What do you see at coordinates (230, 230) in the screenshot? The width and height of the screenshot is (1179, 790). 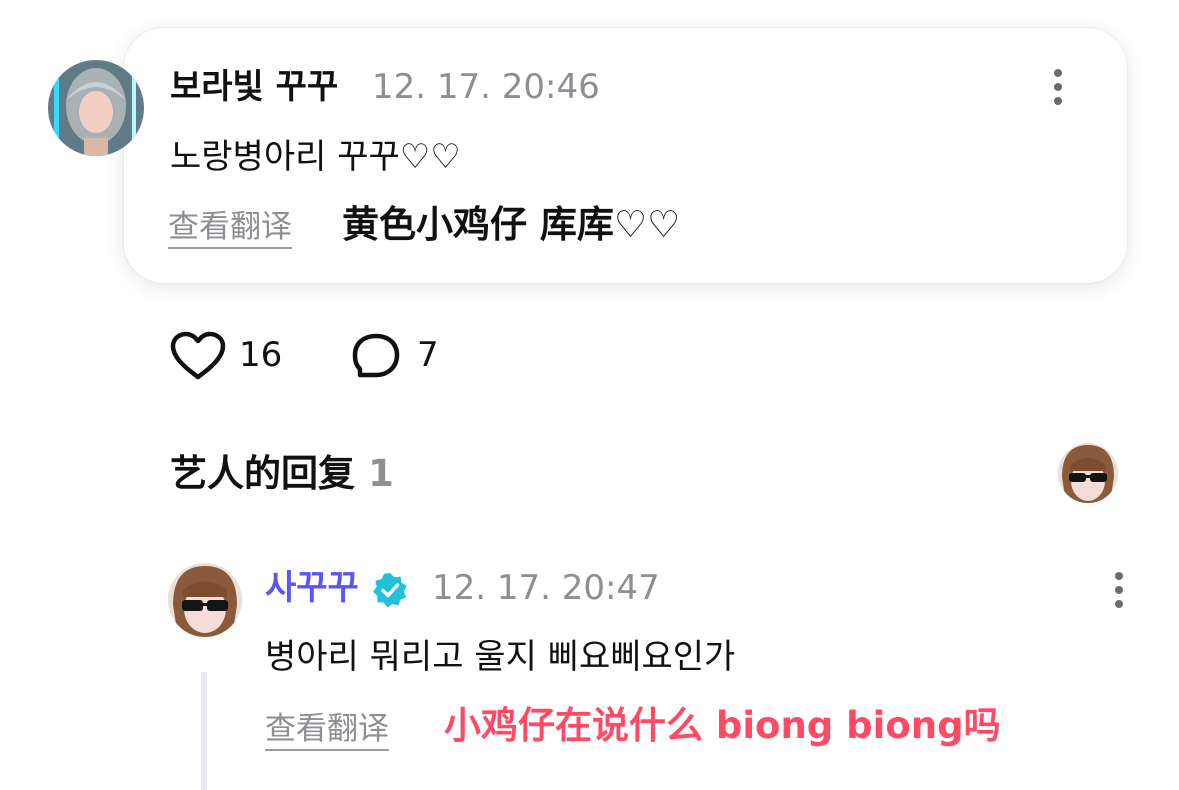 I see `comment-translate-button: 查看翻译` at bounding box center [230, 230].